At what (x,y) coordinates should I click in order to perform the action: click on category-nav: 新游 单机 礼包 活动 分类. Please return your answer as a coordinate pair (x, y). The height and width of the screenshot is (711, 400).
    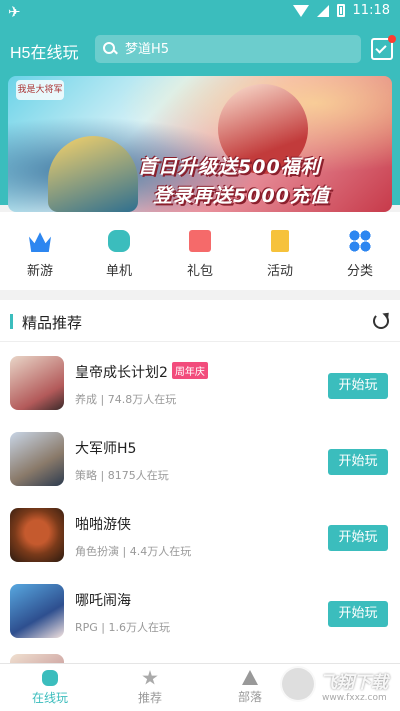
    Looking at the image, I should click on (200, 251).